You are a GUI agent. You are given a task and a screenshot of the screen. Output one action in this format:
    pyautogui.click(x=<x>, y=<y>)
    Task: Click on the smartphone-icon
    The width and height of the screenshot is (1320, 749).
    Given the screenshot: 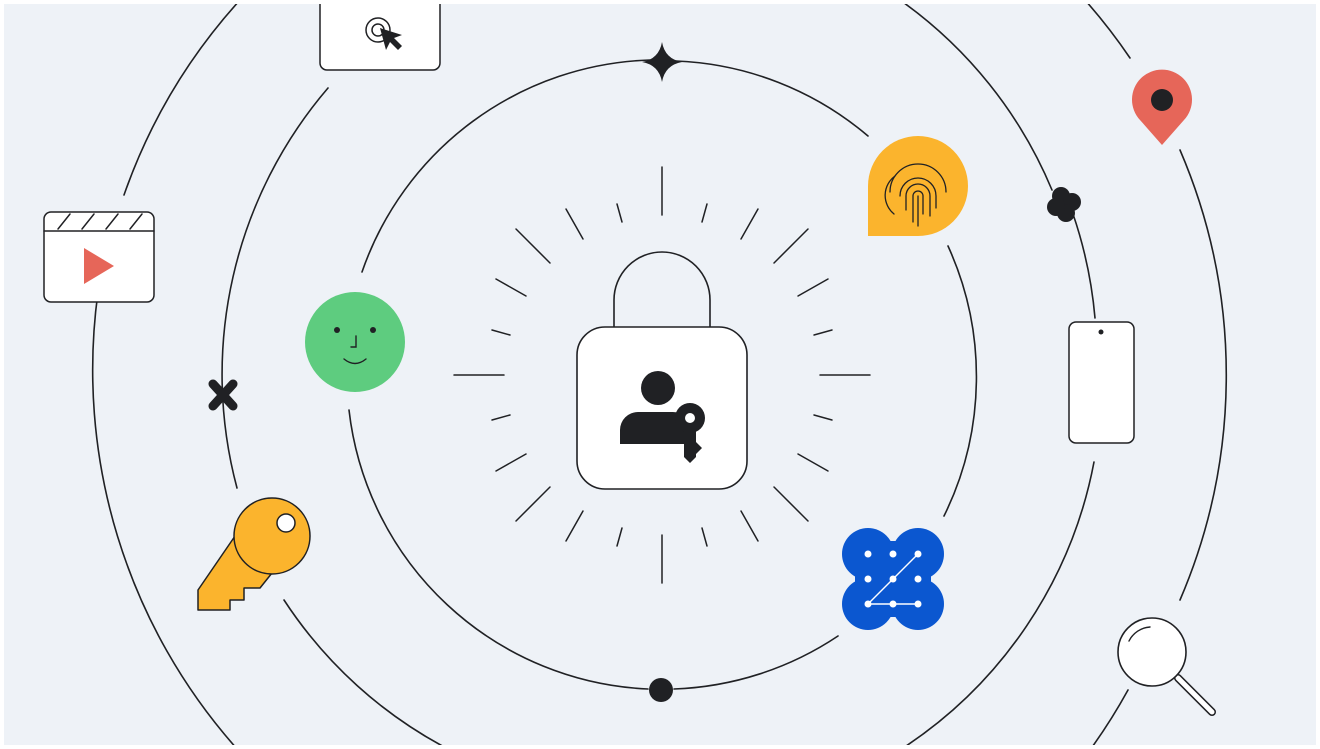 What is the action you would take?
    pyautogui.click(x=1101, y=382)
    